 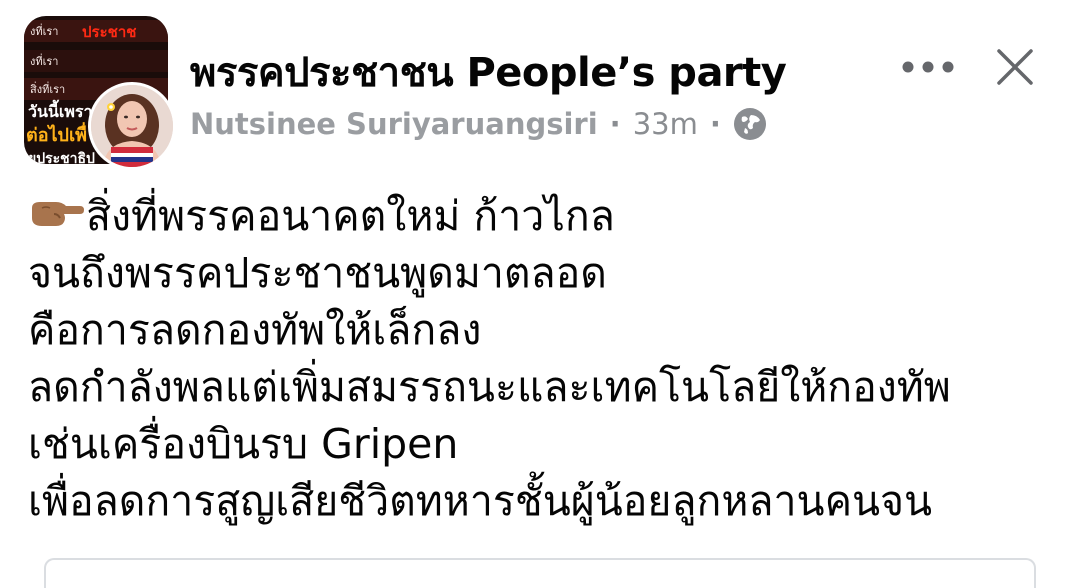 I want to click on avatar-portrait, so click(x=132, y=126).